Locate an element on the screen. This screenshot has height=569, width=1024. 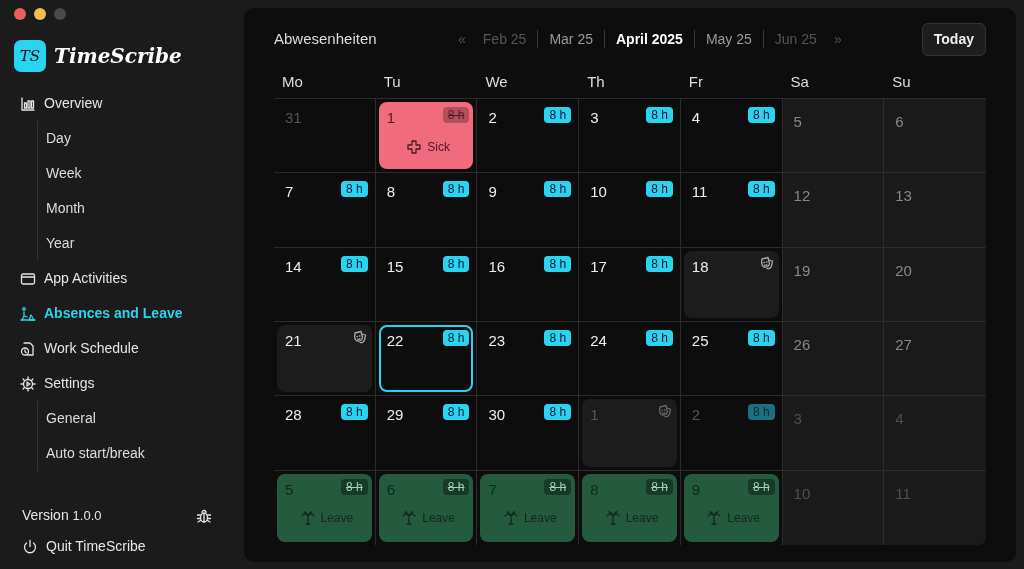
today-button: Today is located at coordinates (953, 39).